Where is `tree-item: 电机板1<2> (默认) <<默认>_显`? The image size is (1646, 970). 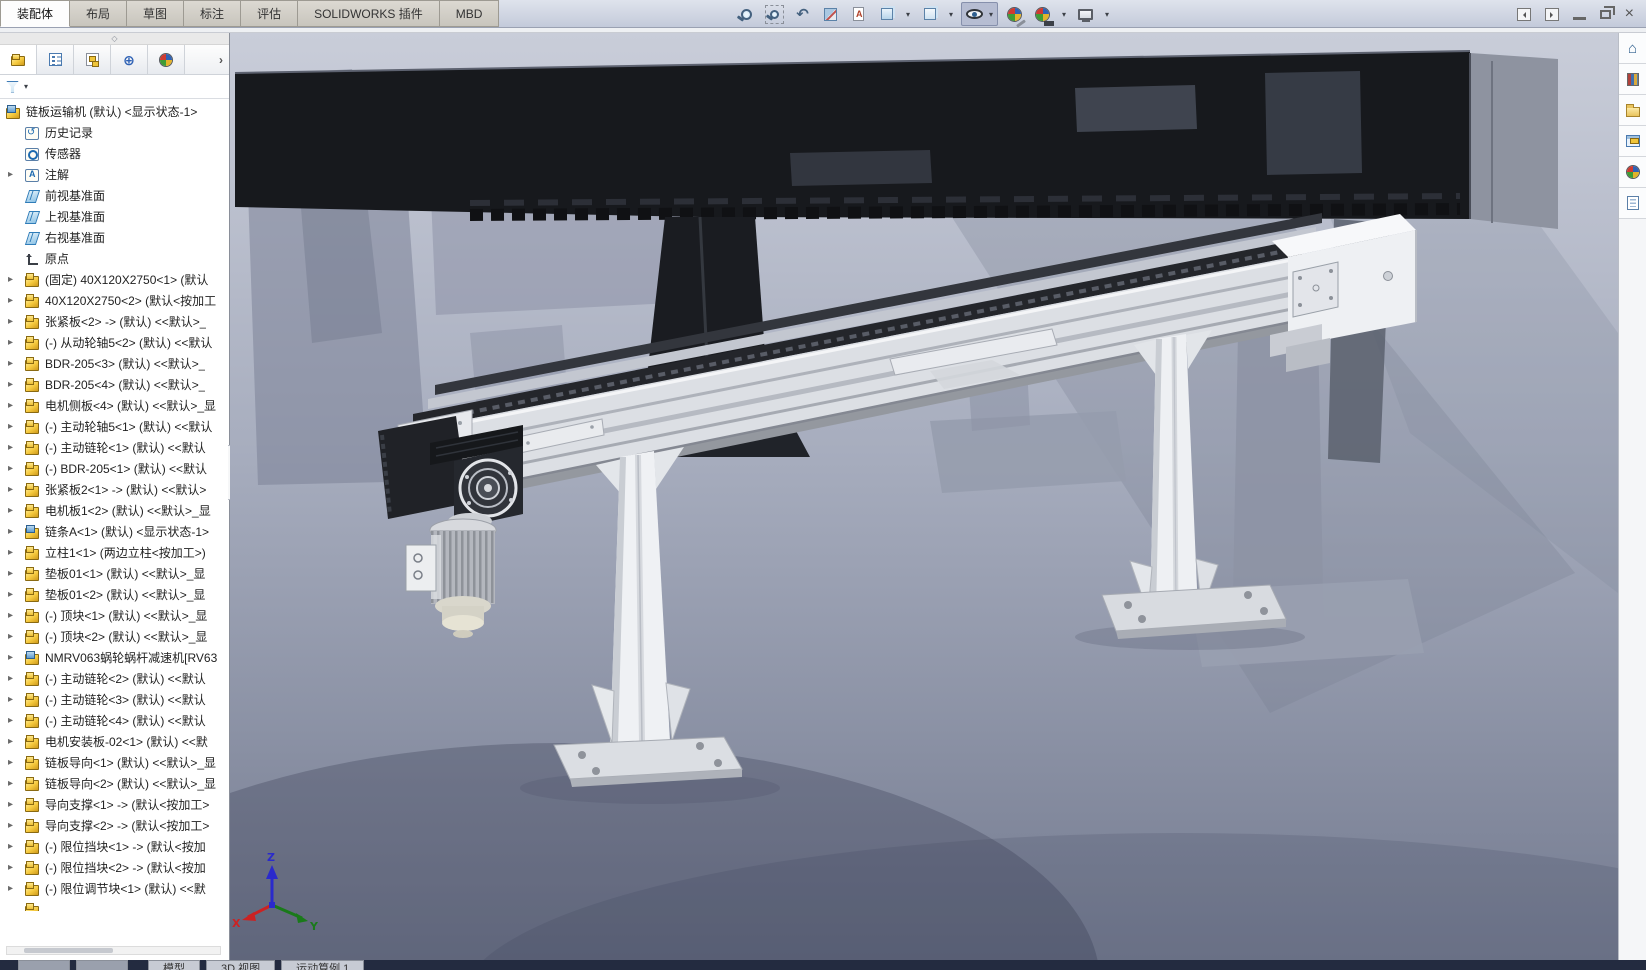
tree-item: 电机板1<2> (默认) <<默认>_显 is located at coordinates (114, 510).